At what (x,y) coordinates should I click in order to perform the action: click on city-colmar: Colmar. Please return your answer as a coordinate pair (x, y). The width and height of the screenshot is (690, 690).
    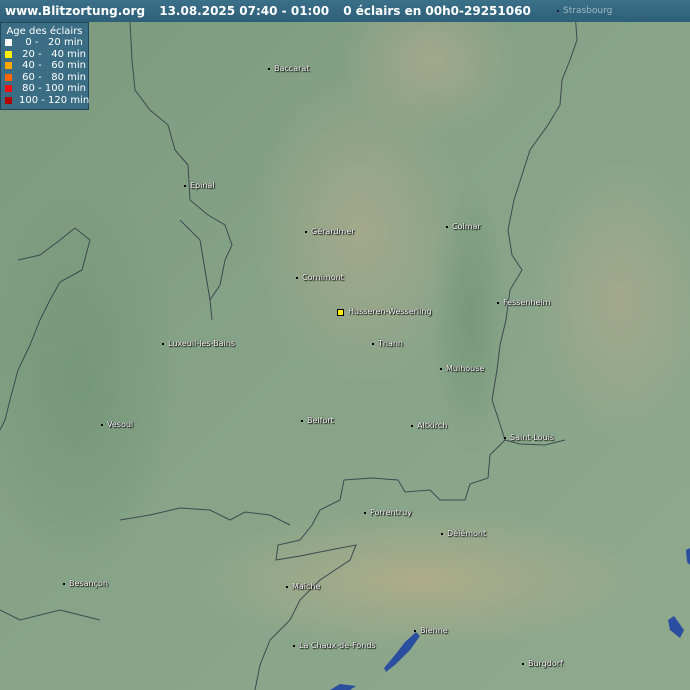
    Looking at the image, I should click on (463, 226).